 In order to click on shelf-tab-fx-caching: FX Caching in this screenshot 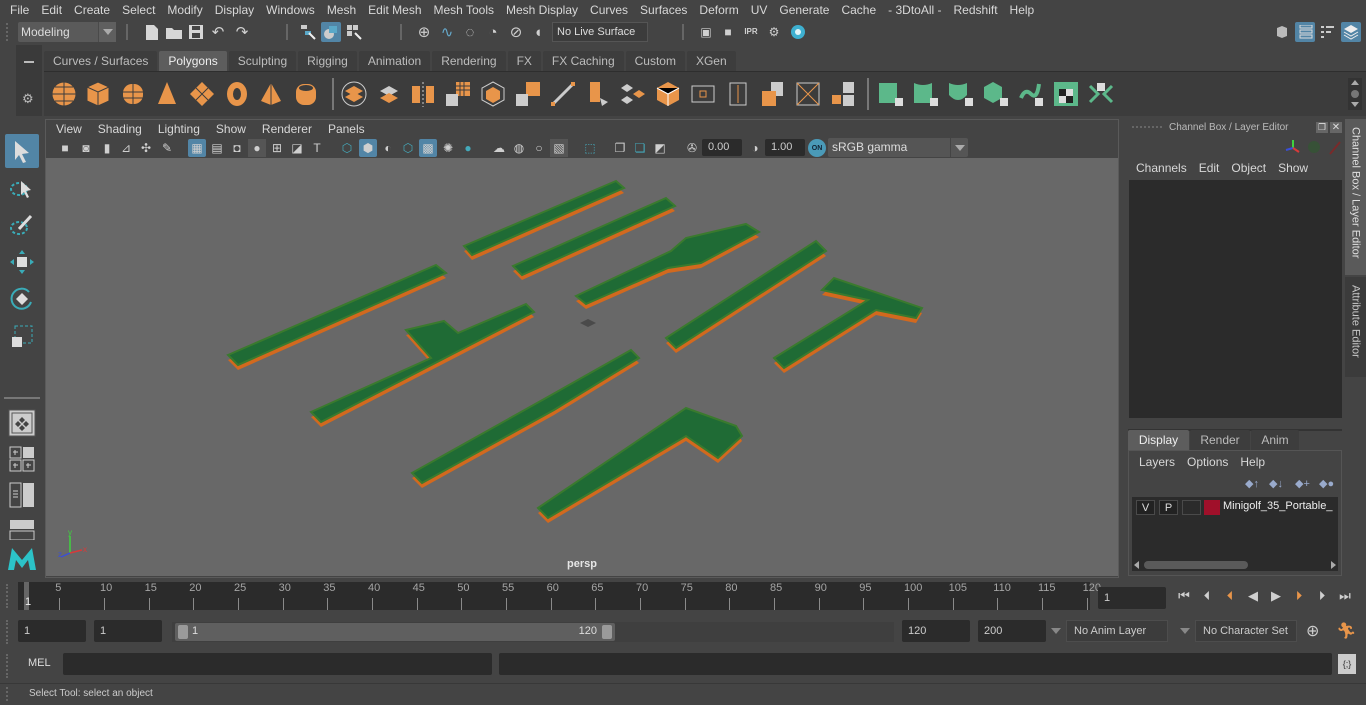, I will do `click(583, 61)`.